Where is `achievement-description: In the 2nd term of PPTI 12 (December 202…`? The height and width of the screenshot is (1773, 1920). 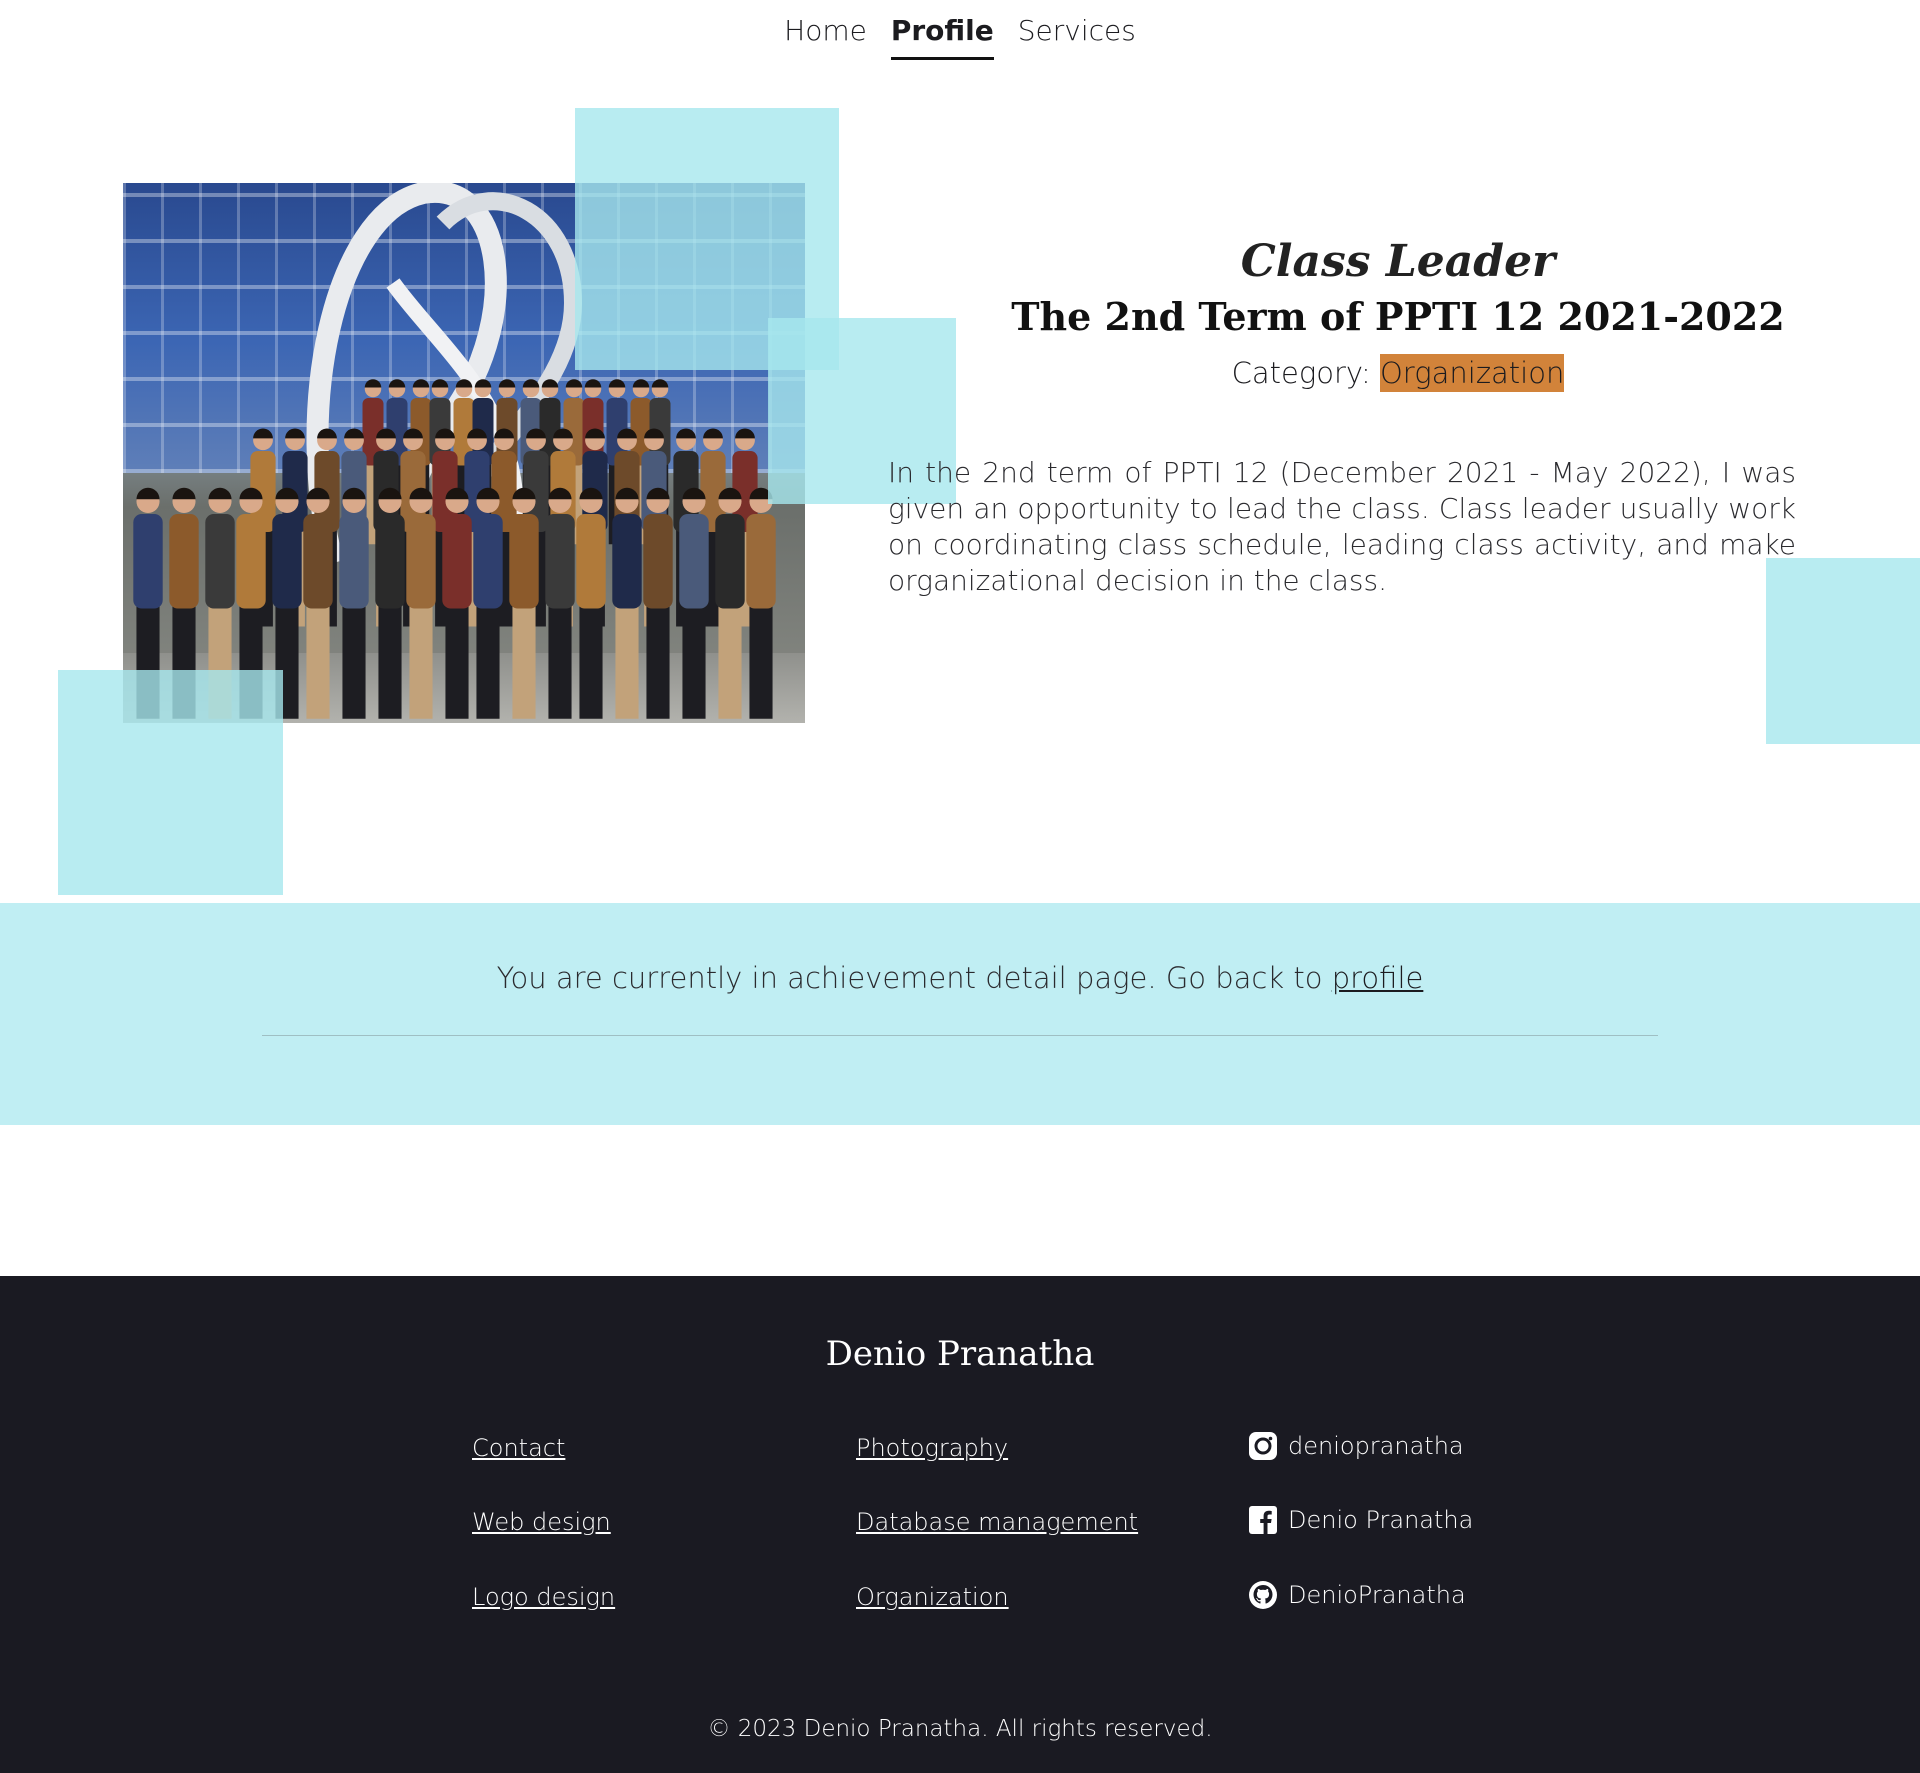
achievement-description: In the 2nd term of PPTI 12 (December 202… is located at coordinates (1342, 526).